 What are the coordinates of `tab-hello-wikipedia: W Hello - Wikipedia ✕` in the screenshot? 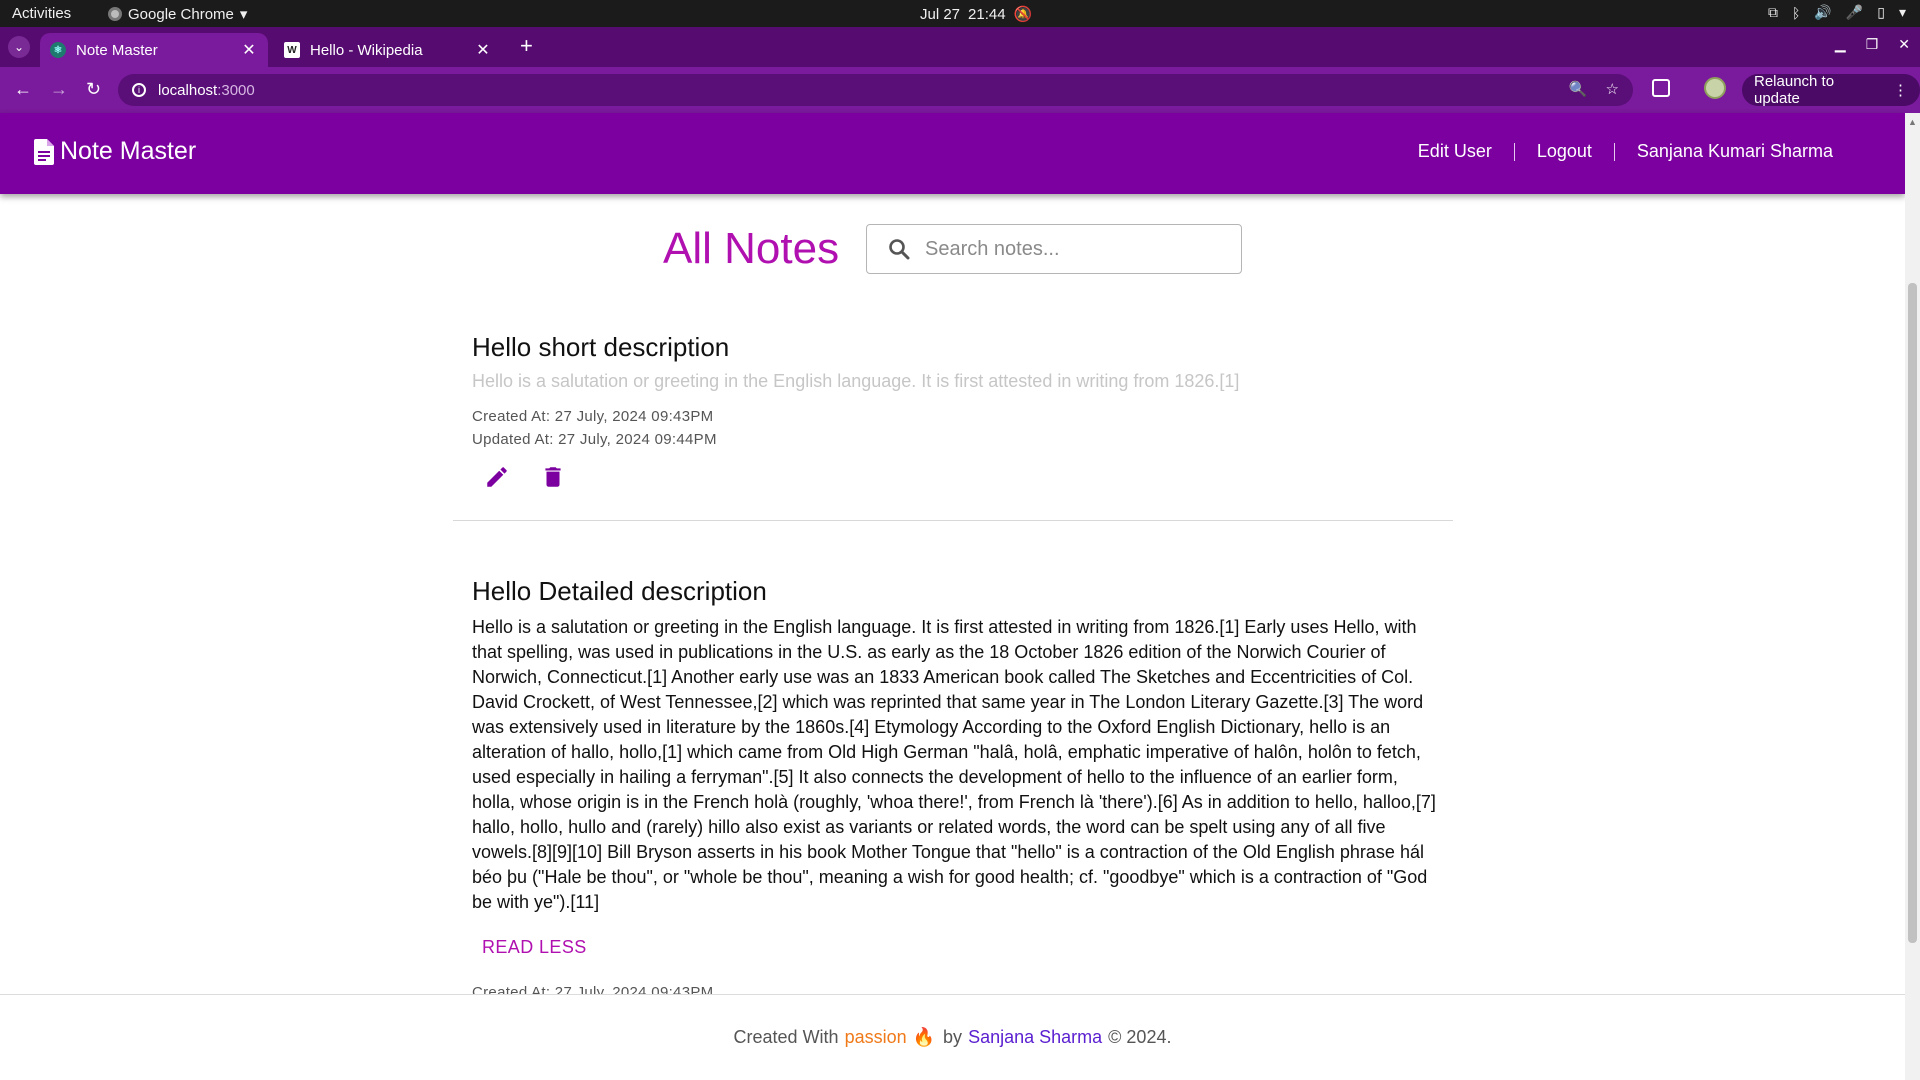 It's located at (388, 50).